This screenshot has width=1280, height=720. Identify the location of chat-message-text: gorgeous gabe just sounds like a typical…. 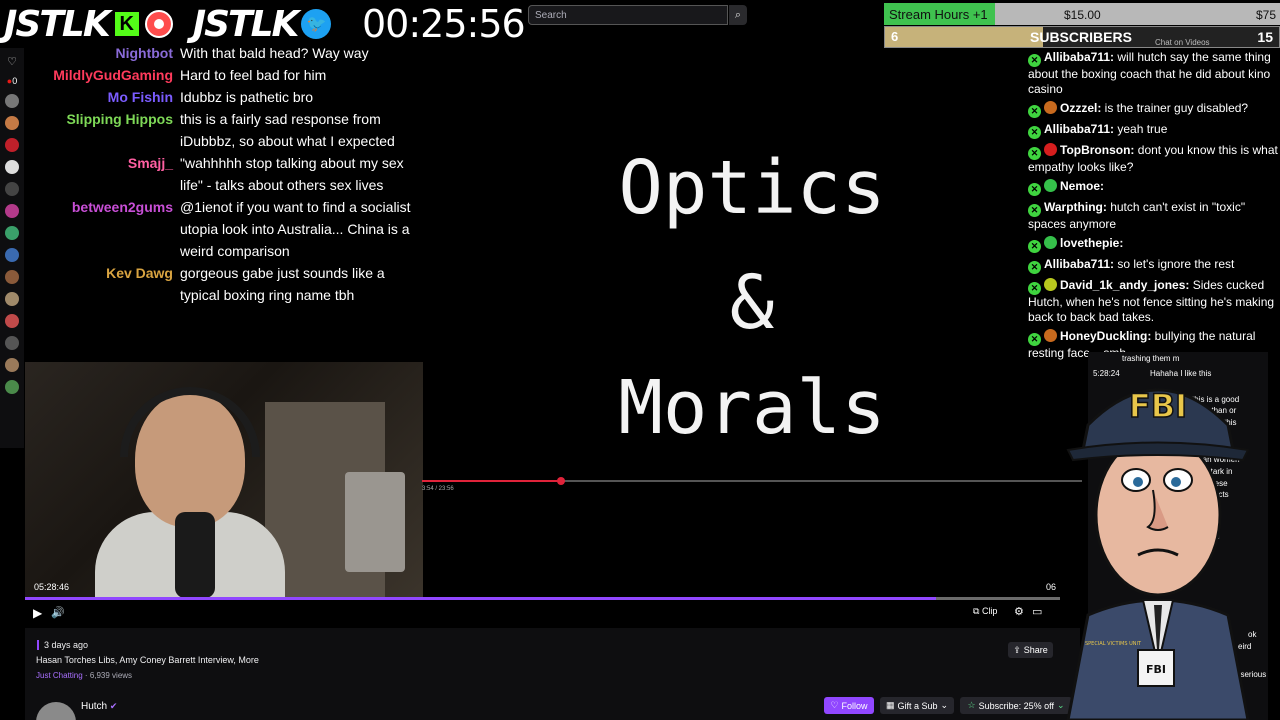
(282, 284).